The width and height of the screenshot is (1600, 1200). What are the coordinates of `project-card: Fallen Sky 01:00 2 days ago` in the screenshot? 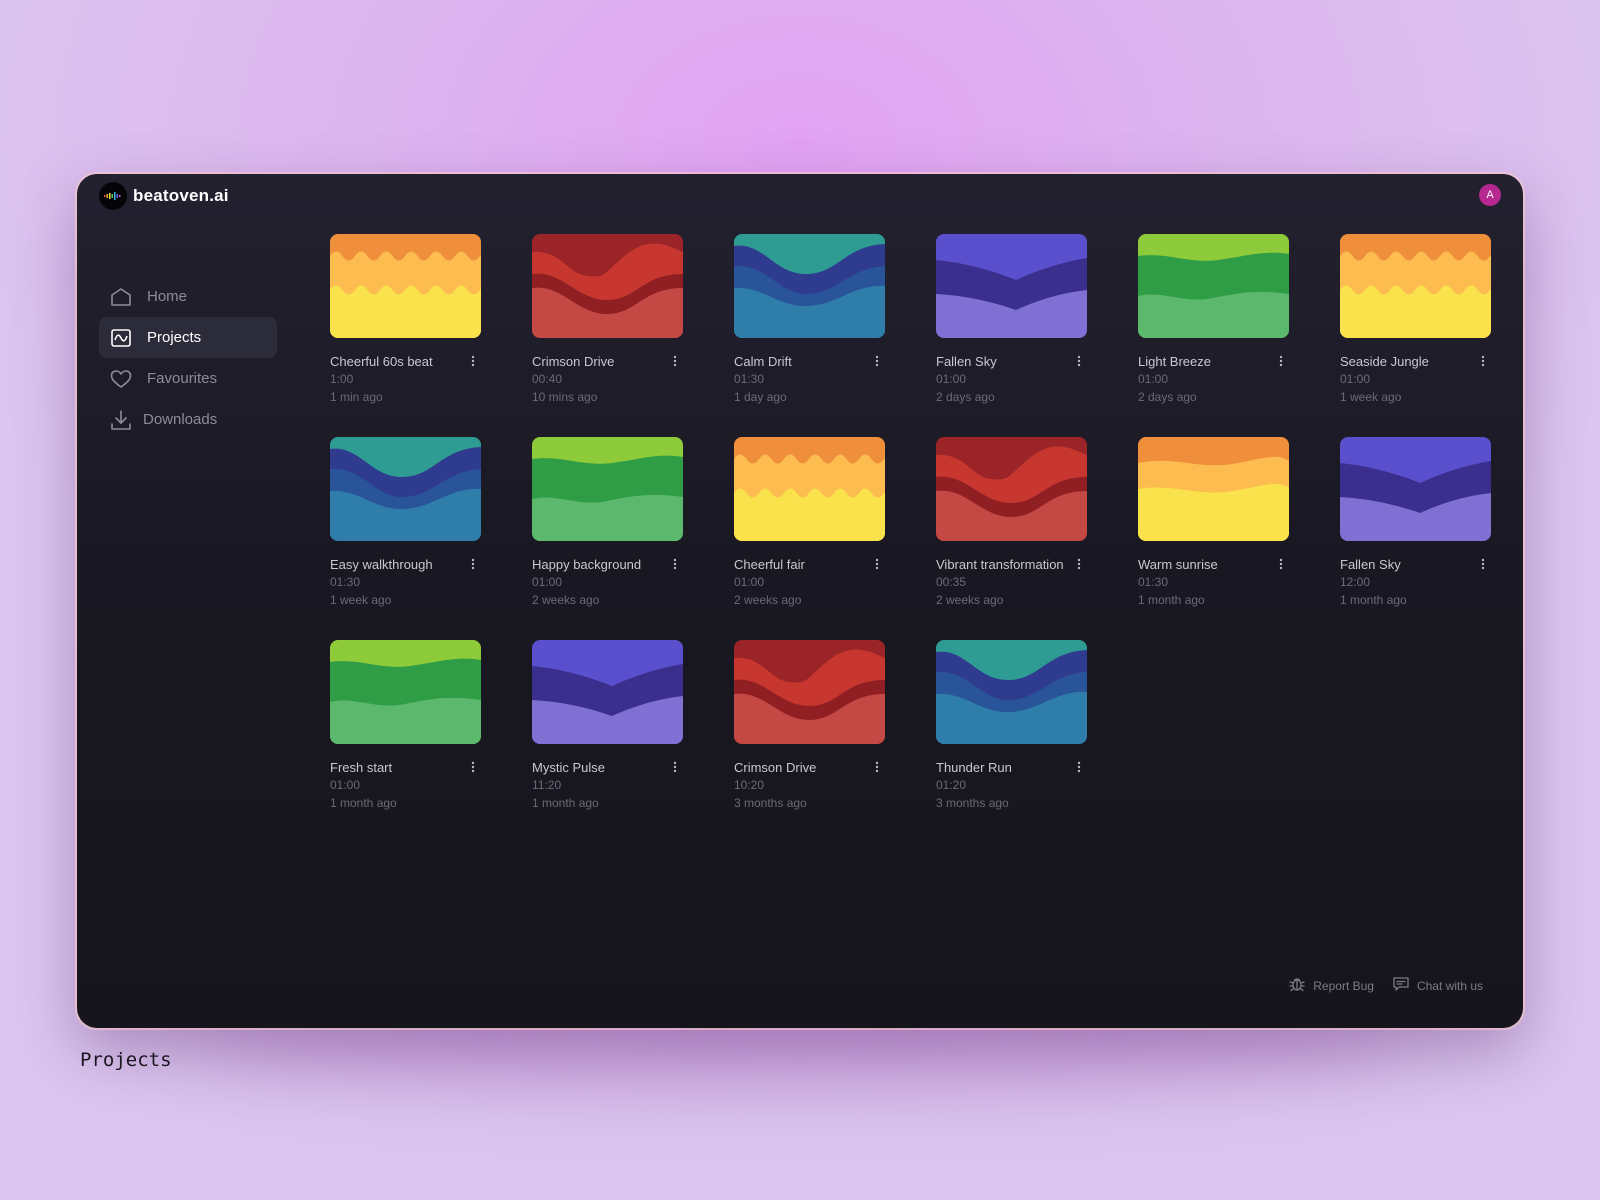 It's located at (1012, 320).